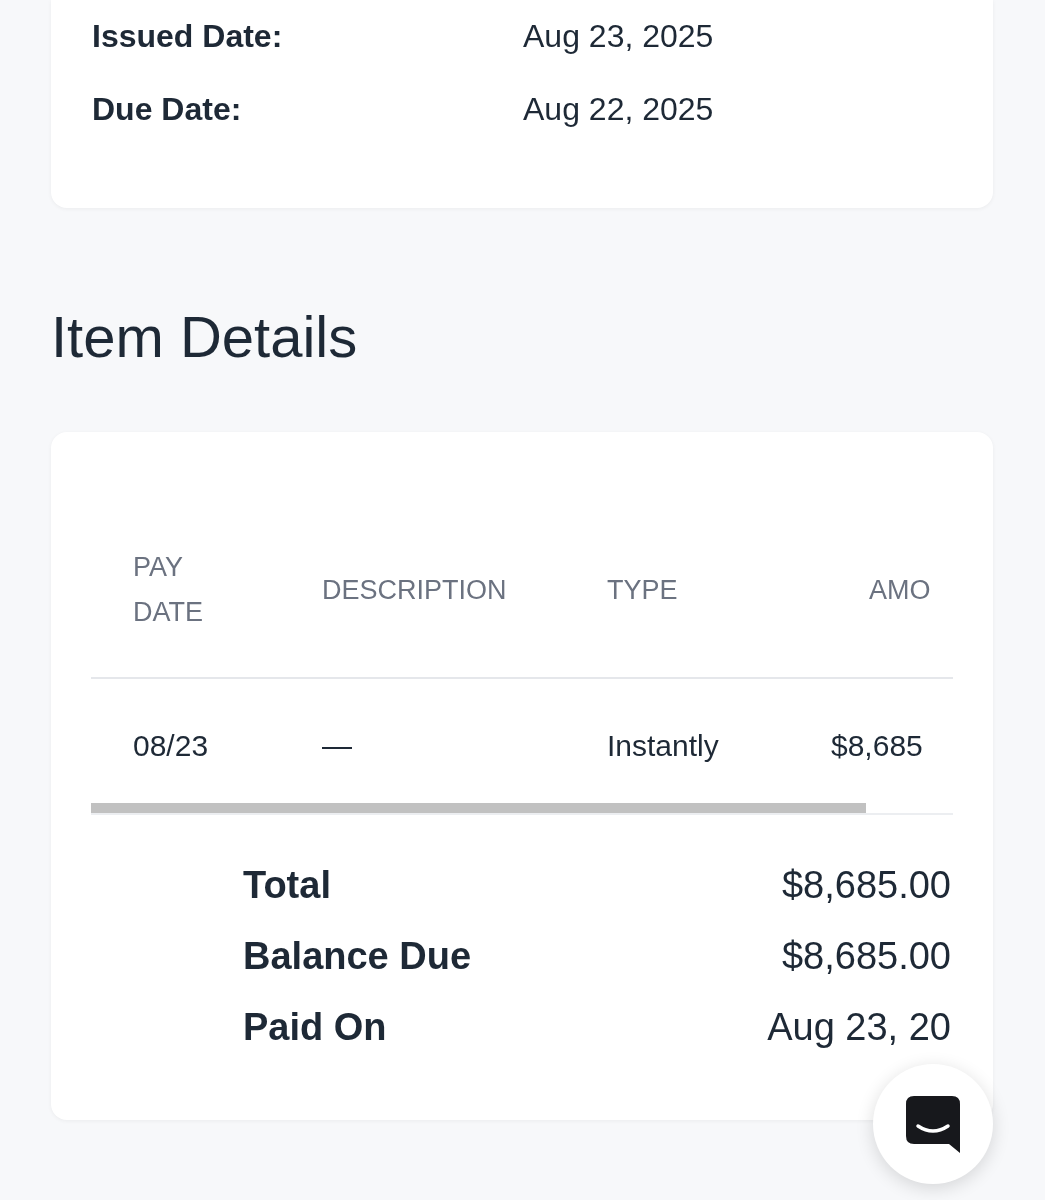 The width and height of the screenshot is (1045, 1200). I want to click on section-title: Item Details, so click(204, 337).